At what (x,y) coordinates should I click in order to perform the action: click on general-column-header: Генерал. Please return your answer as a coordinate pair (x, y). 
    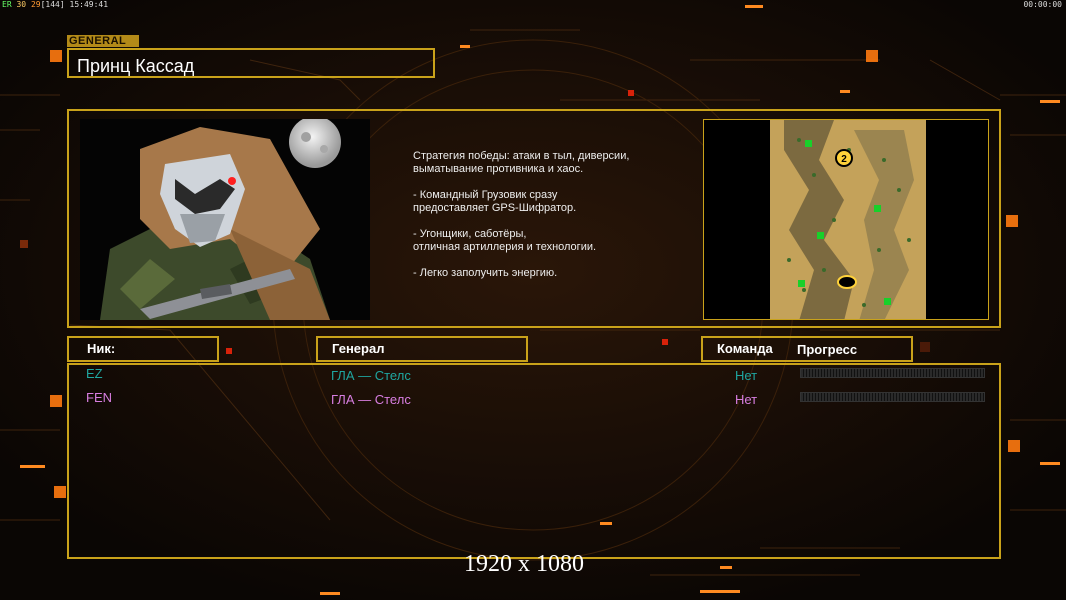
    Looking at the image, I should click on (422, 349).